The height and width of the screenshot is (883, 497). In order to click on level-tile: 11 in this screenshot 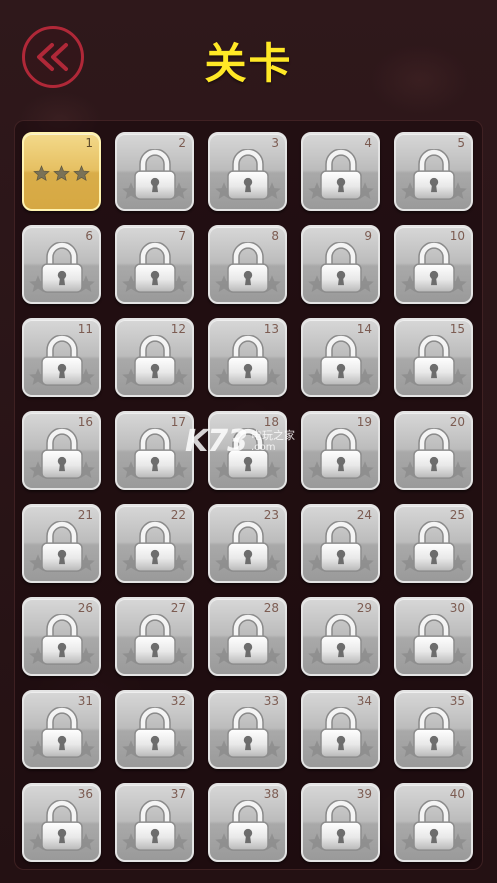, I will do `click(61, 357)`.